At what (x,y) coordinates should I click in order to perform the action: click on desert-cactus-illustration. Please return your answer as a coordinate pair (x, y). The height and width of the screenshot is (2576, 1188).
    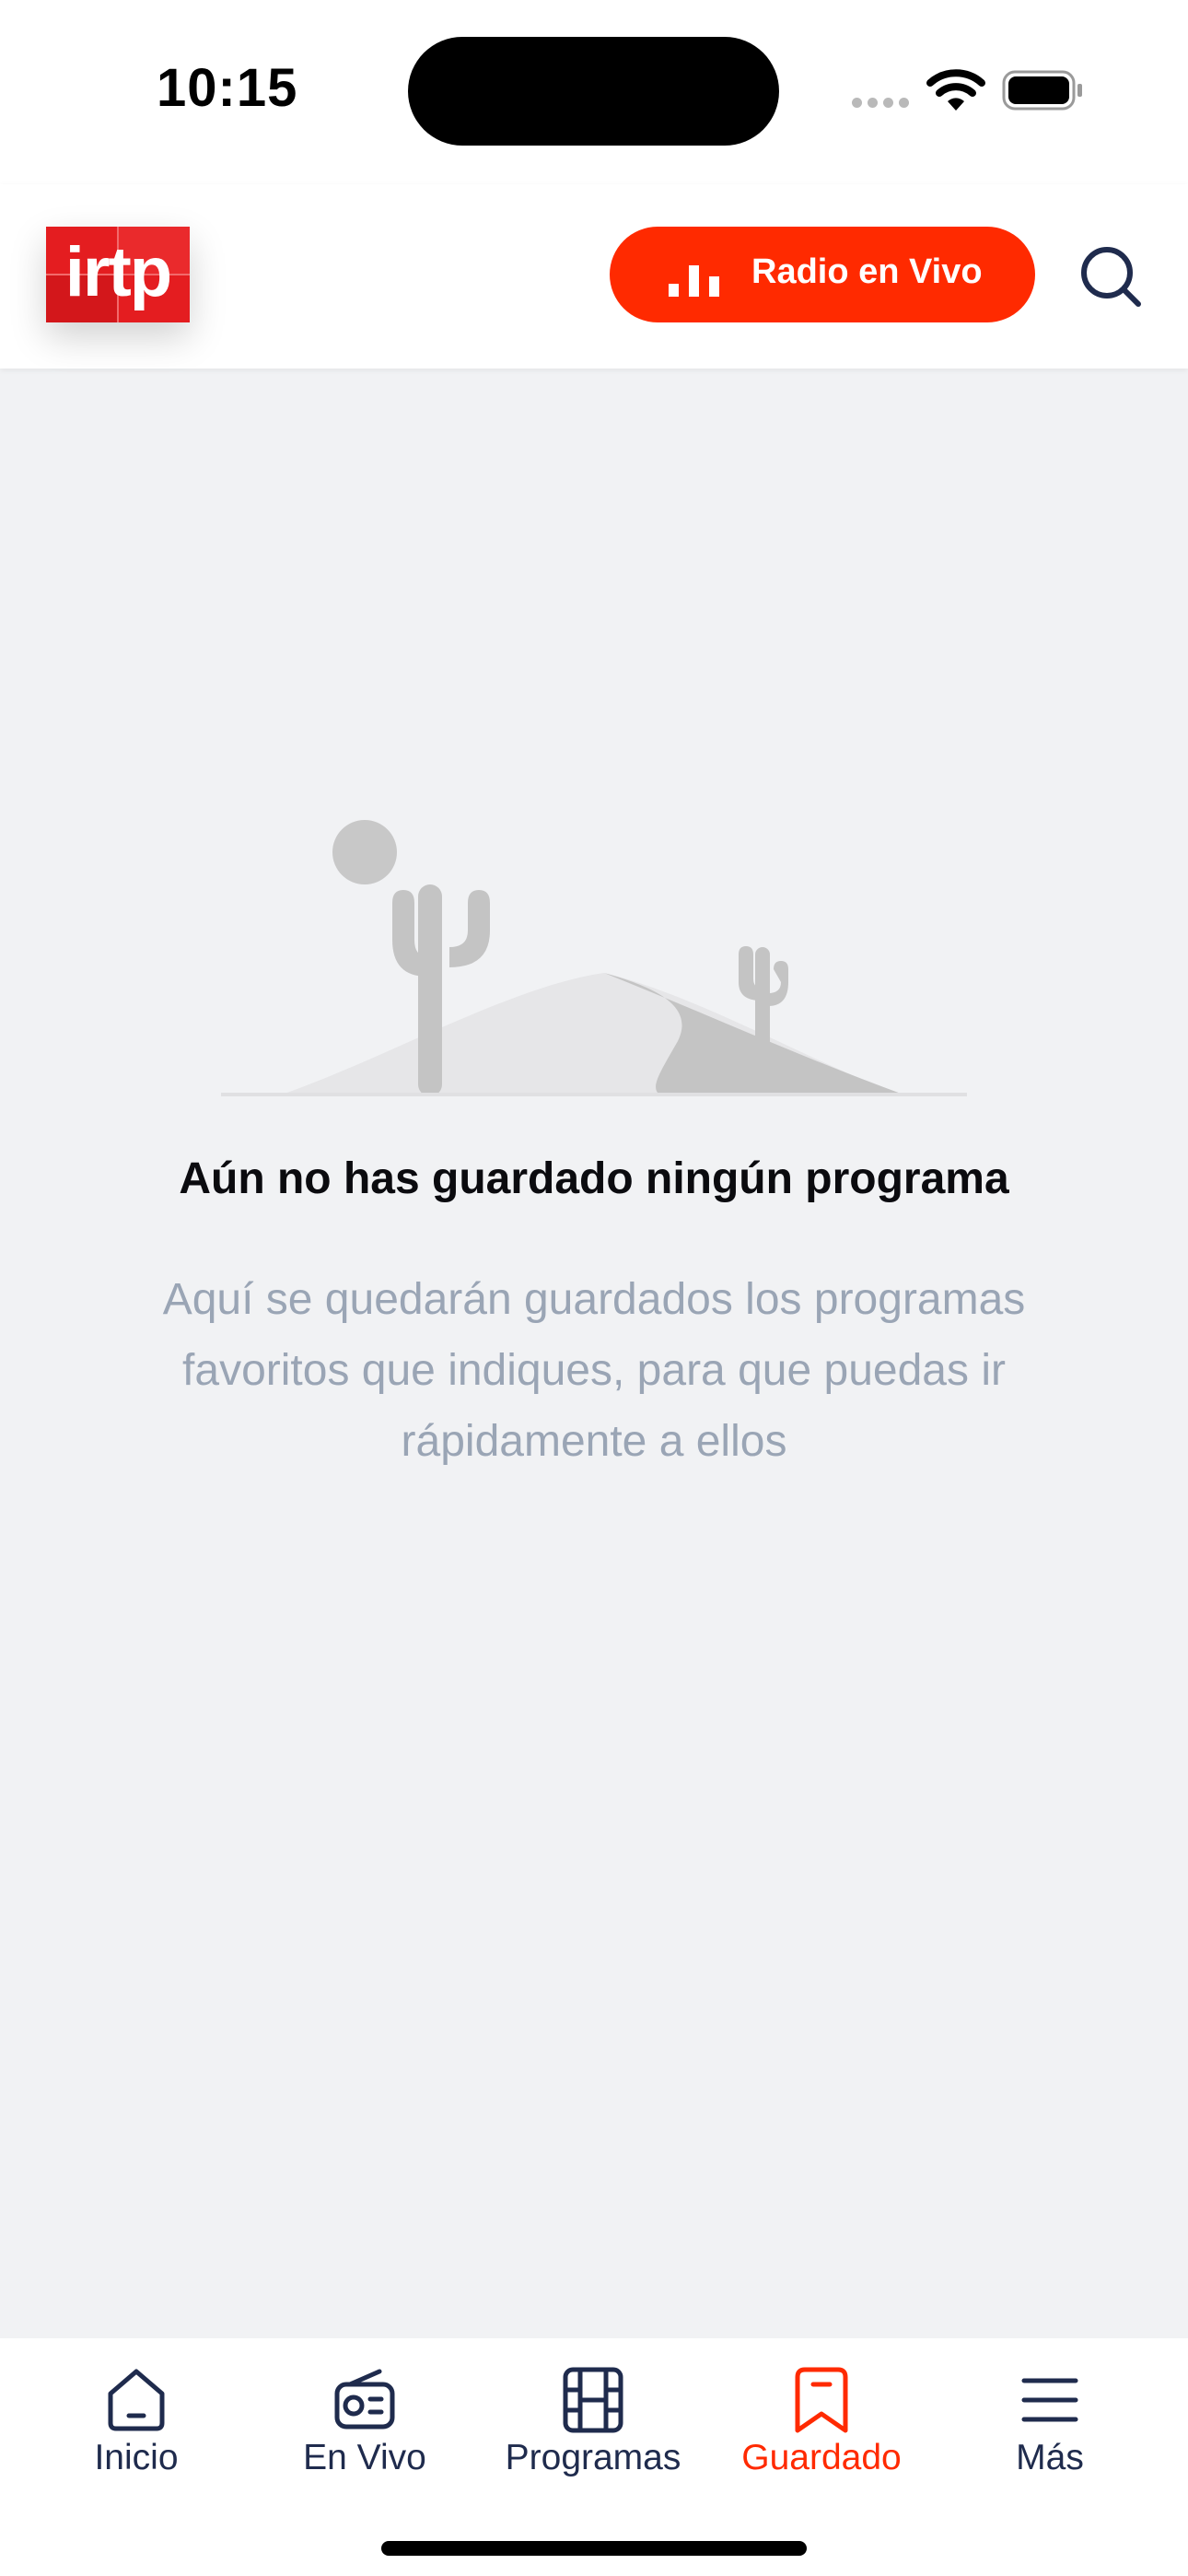
    Looking at the image, I should click on (594, 958).